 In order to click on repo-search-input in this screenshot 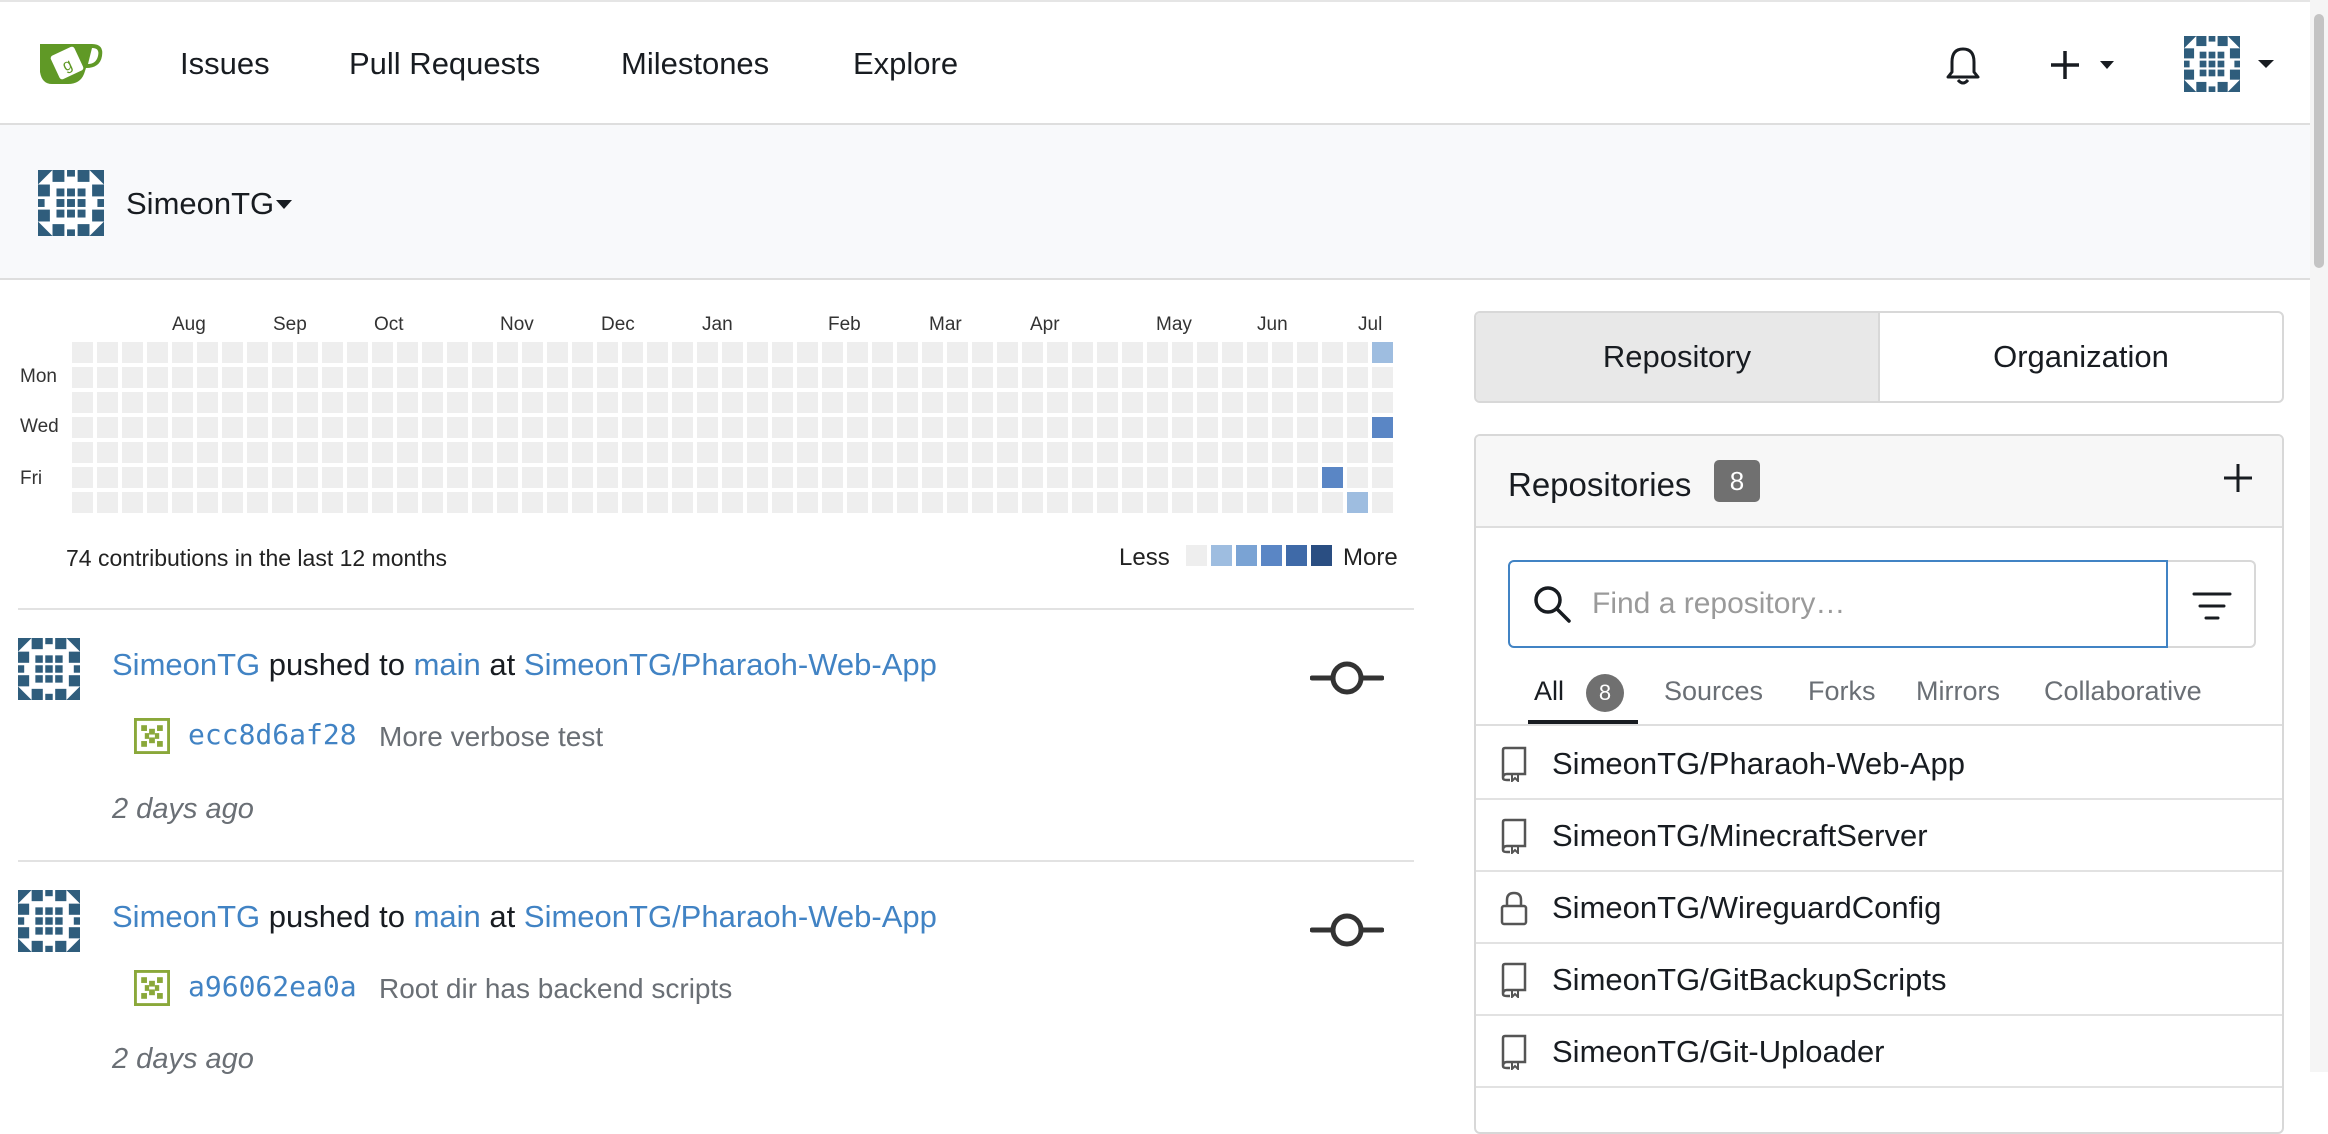, I will do `click(1838, 604)`.